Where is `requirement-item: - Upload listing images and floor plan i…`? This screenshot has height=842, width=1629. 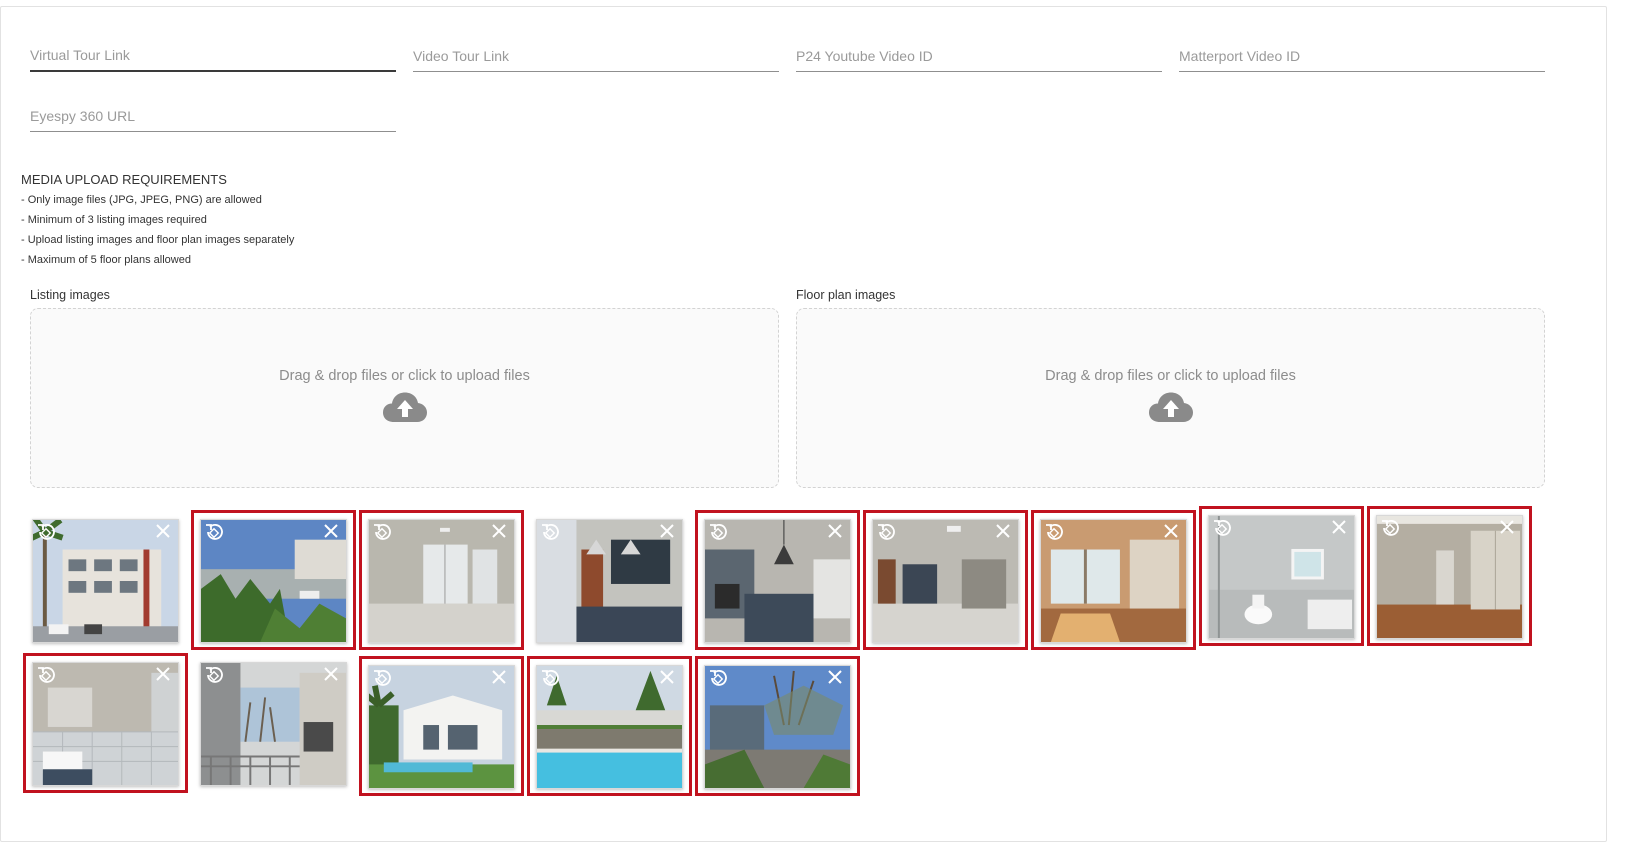 requirement-item: - Upload listing images and floor plan i… is located at coordinates (158, 240).